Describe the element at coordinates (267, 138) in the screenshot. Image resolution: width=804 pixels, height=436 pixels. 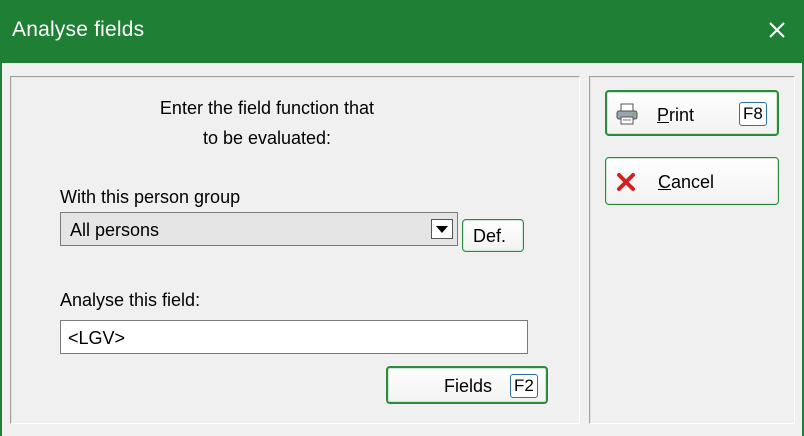
I see `instruction-line-2: to be evaluated:` at that location.